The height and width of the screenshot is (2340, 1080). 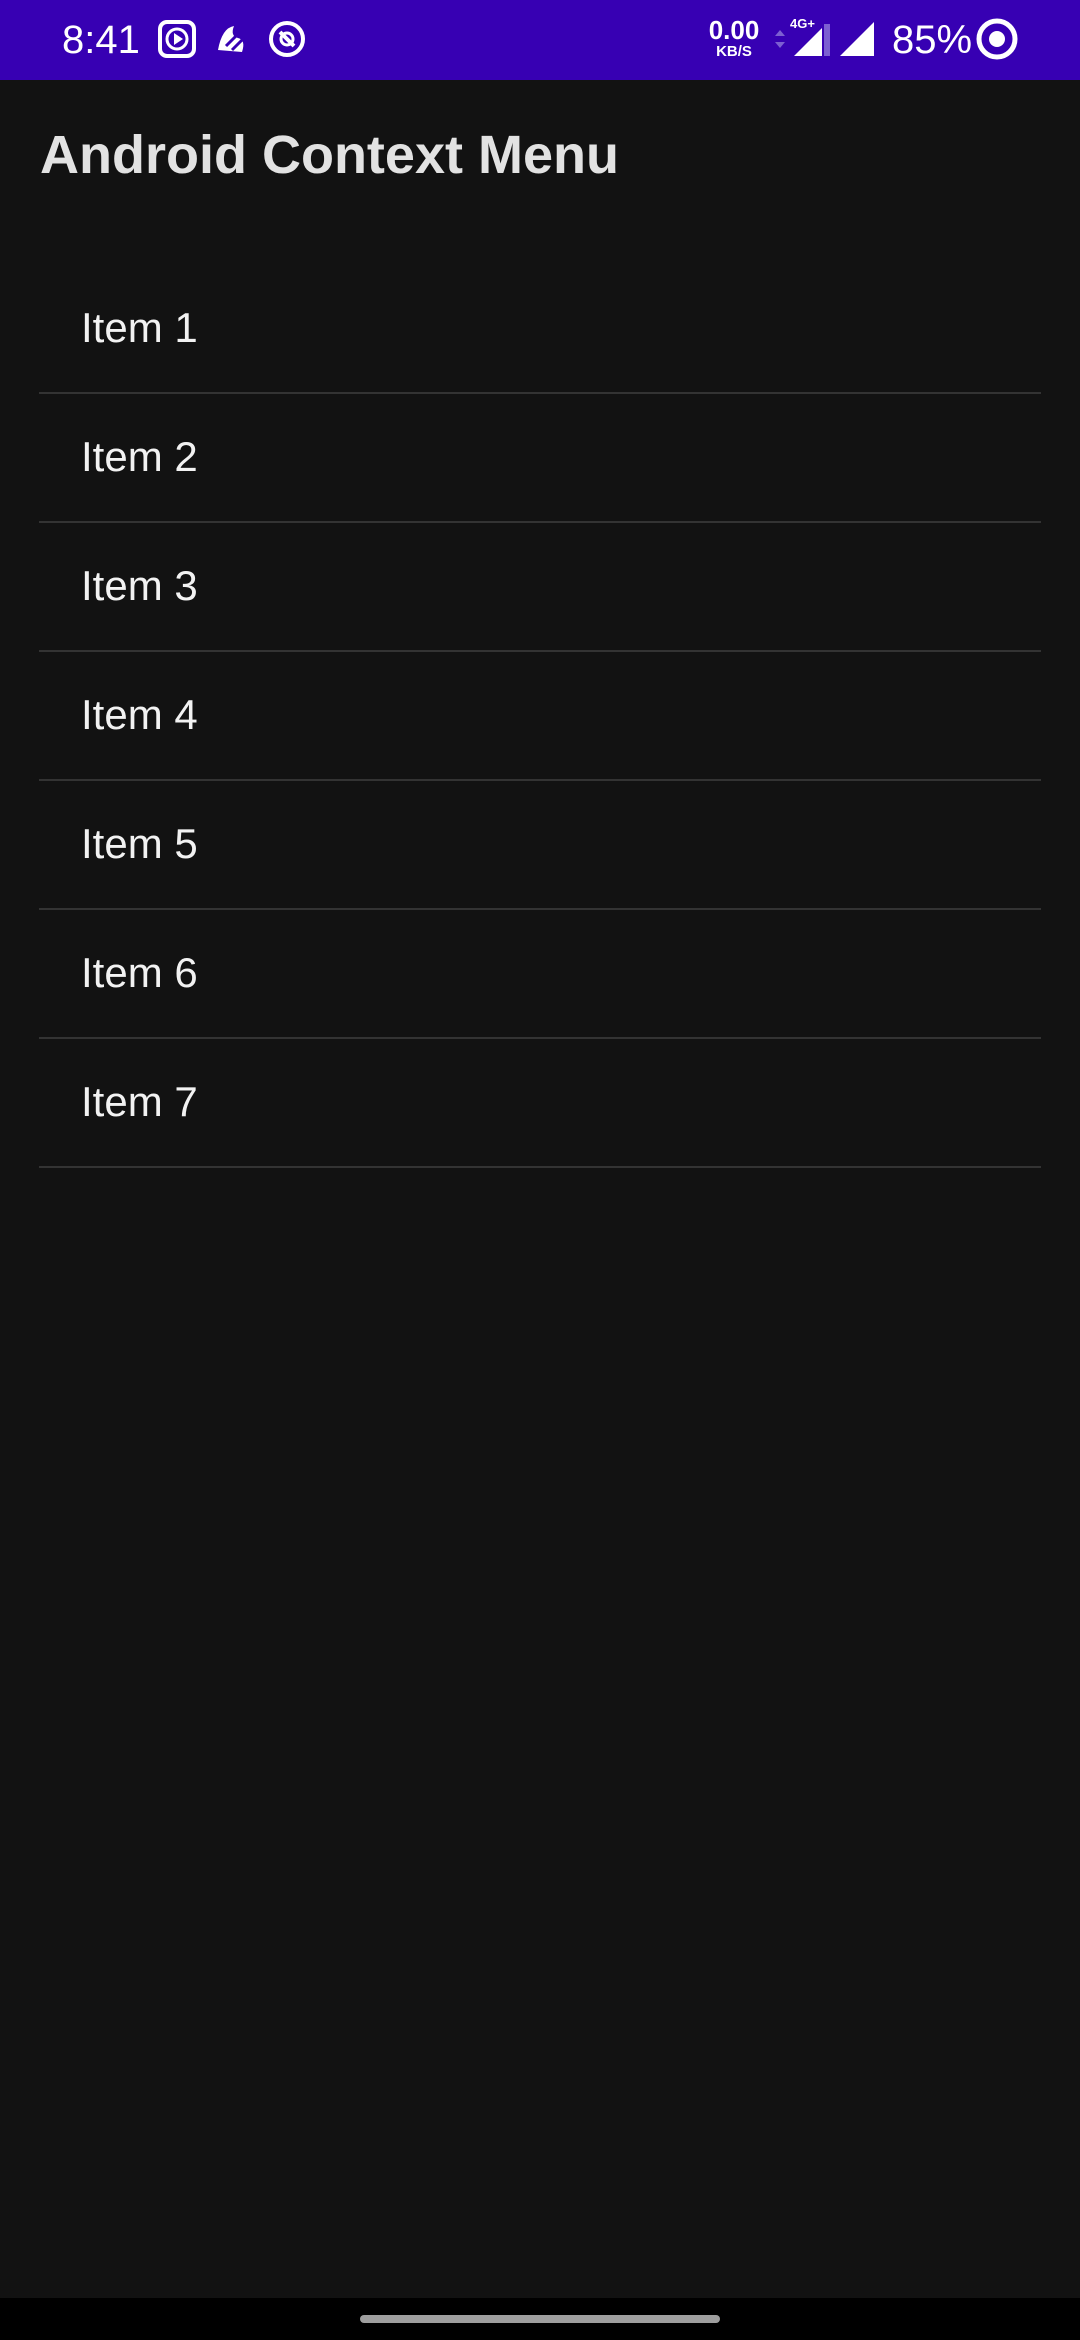 What do you see at coordinates (139, 843) in the screenshot?
I see `list-item-label: Item 5` at bounding box center [139, 843].